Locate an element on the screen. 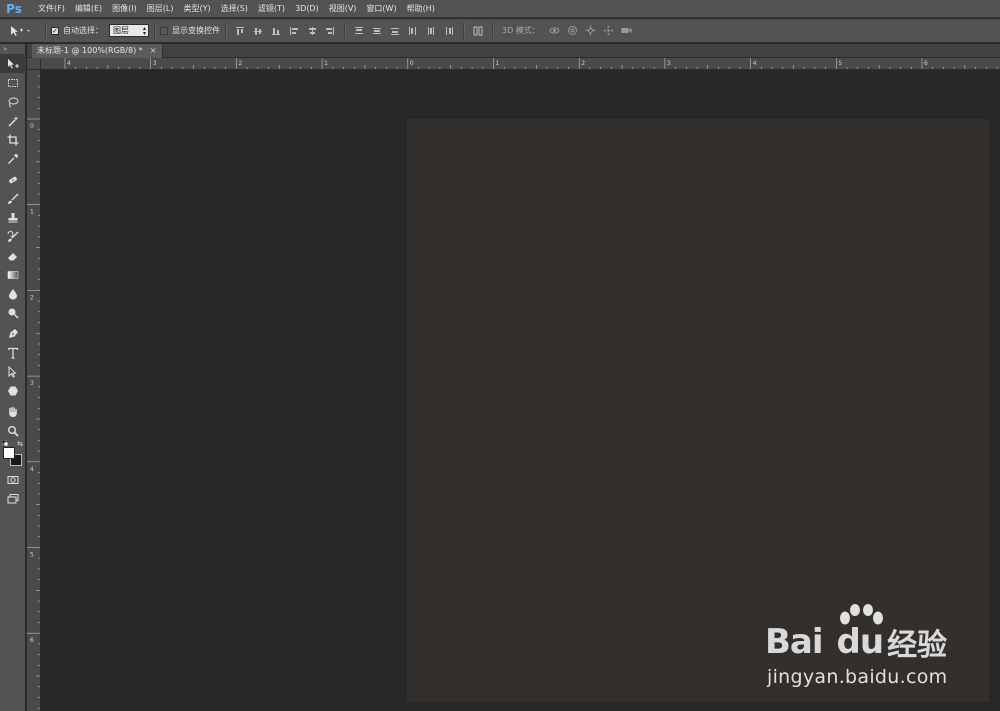 This screenshot has width=1000, height=711. watermark-cn: 经验 is located at coordinates (917, 645).